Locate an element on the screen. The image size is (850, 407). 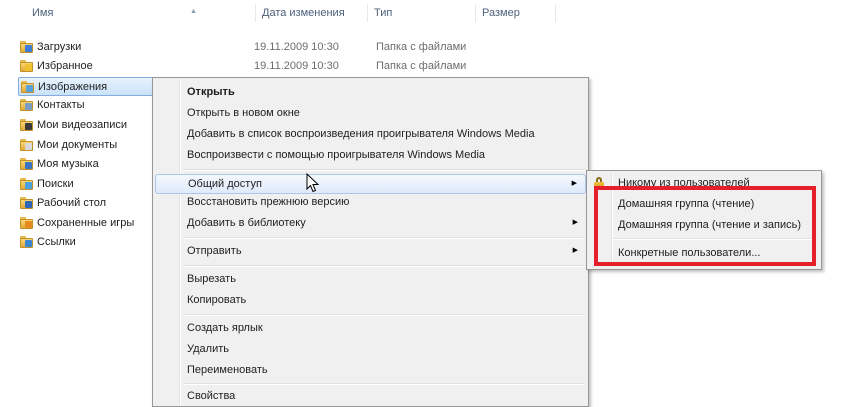
column-header-size-label: Размер is located at coordinates (501, 13).